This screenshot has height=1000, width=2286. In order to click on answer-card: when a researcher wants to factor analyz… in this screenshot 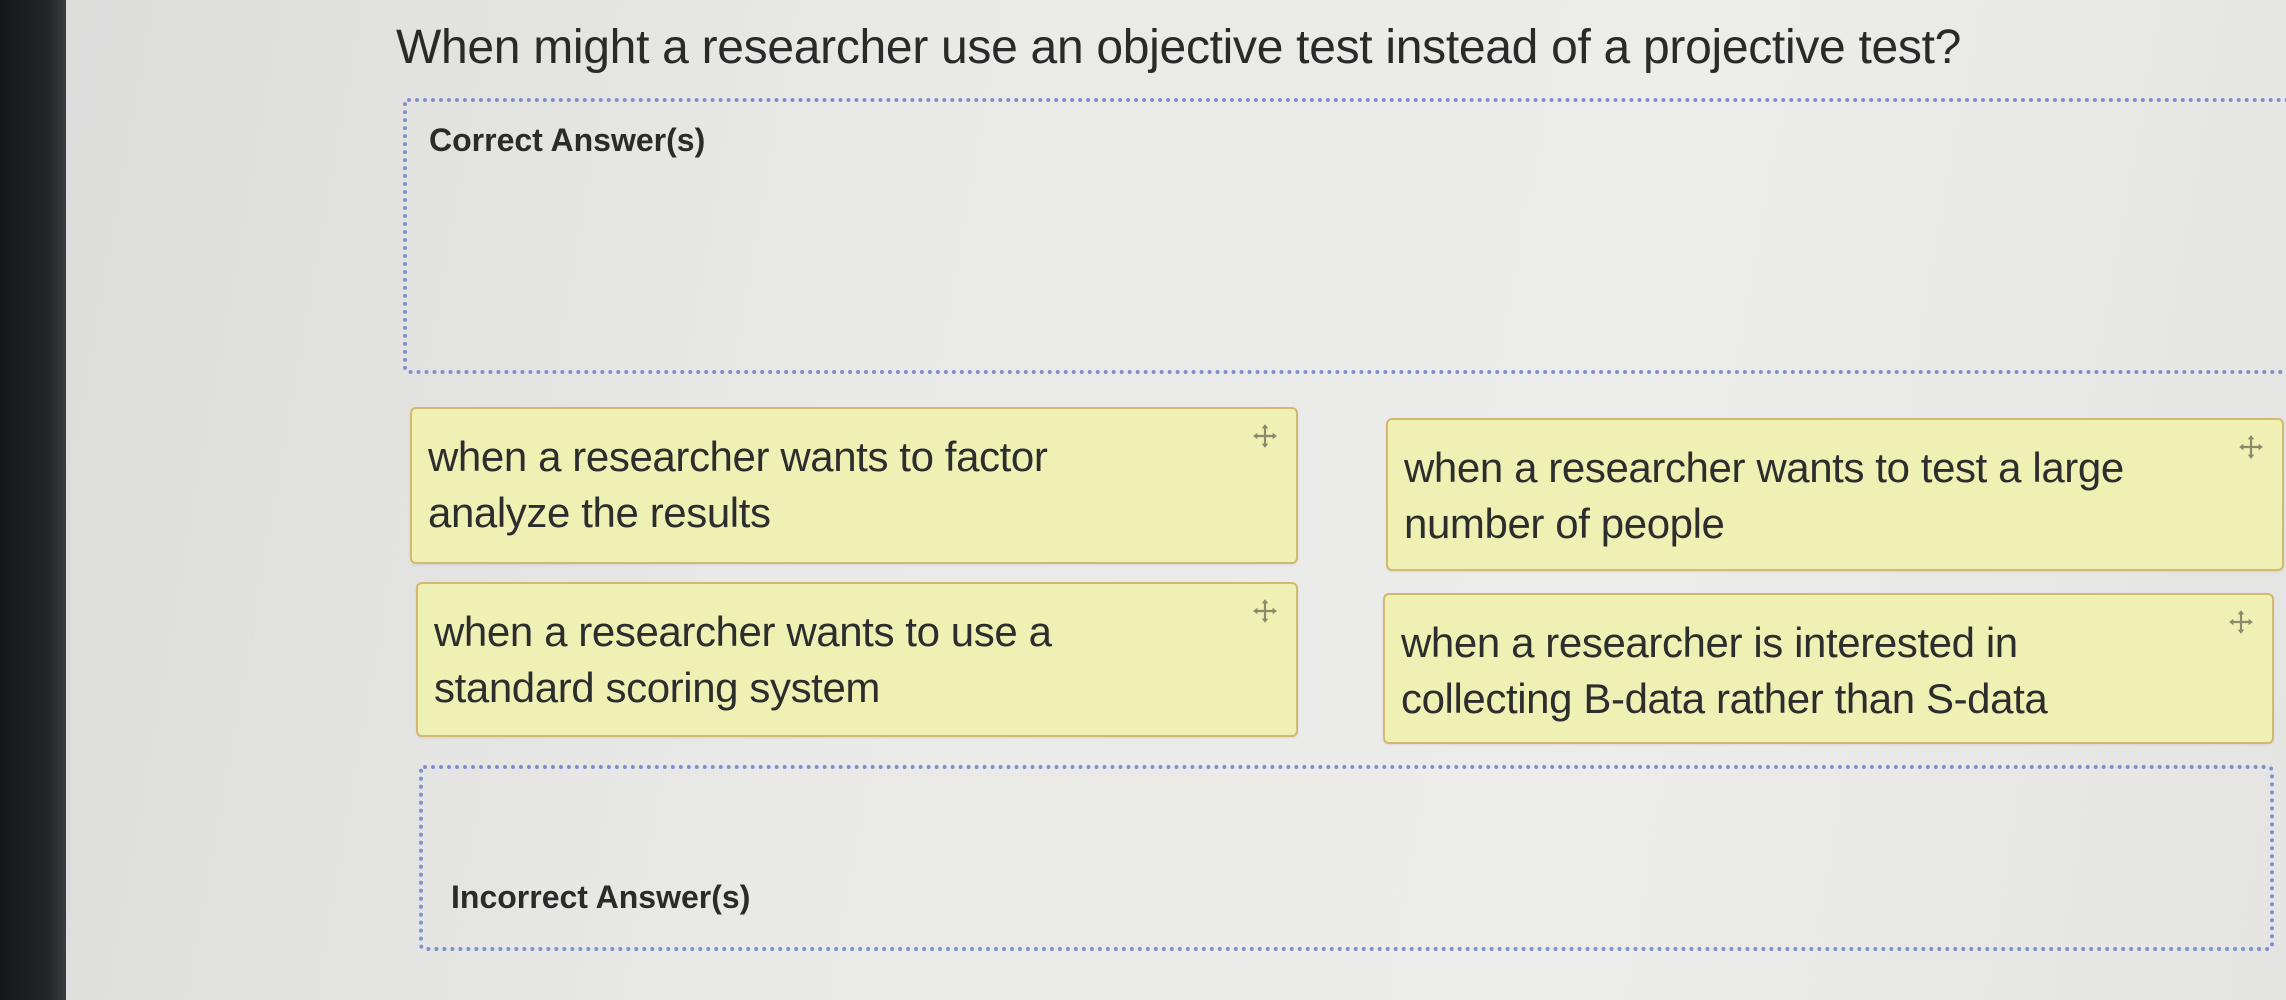, I will do `click(854, 485)`.